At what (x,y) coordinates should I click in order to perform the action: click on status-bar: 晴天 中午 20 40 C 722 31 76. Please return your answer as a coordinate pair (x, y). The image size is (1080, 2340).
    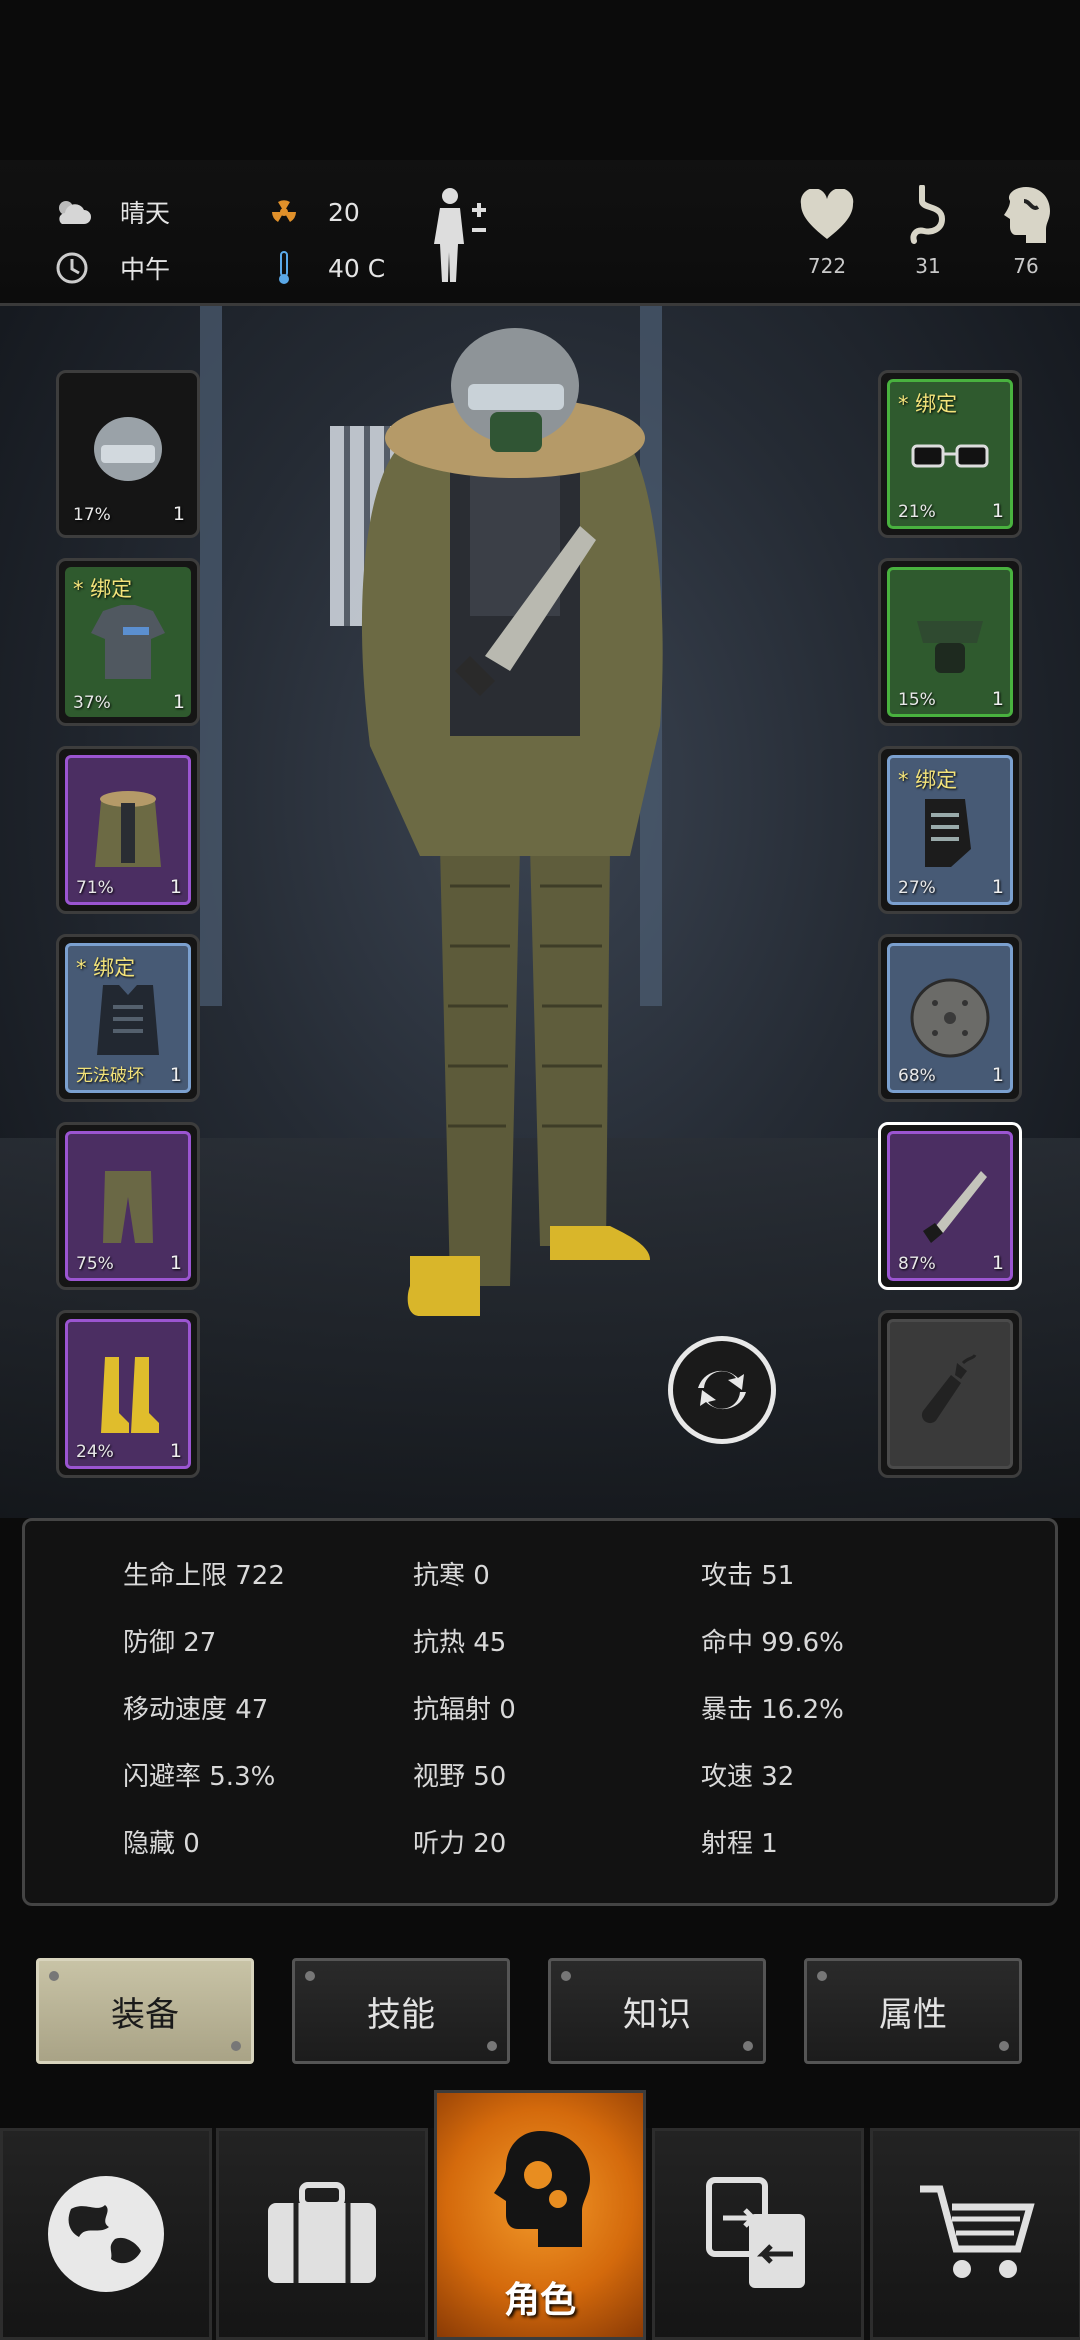
    Looking at the image, I should click on (540, 233).